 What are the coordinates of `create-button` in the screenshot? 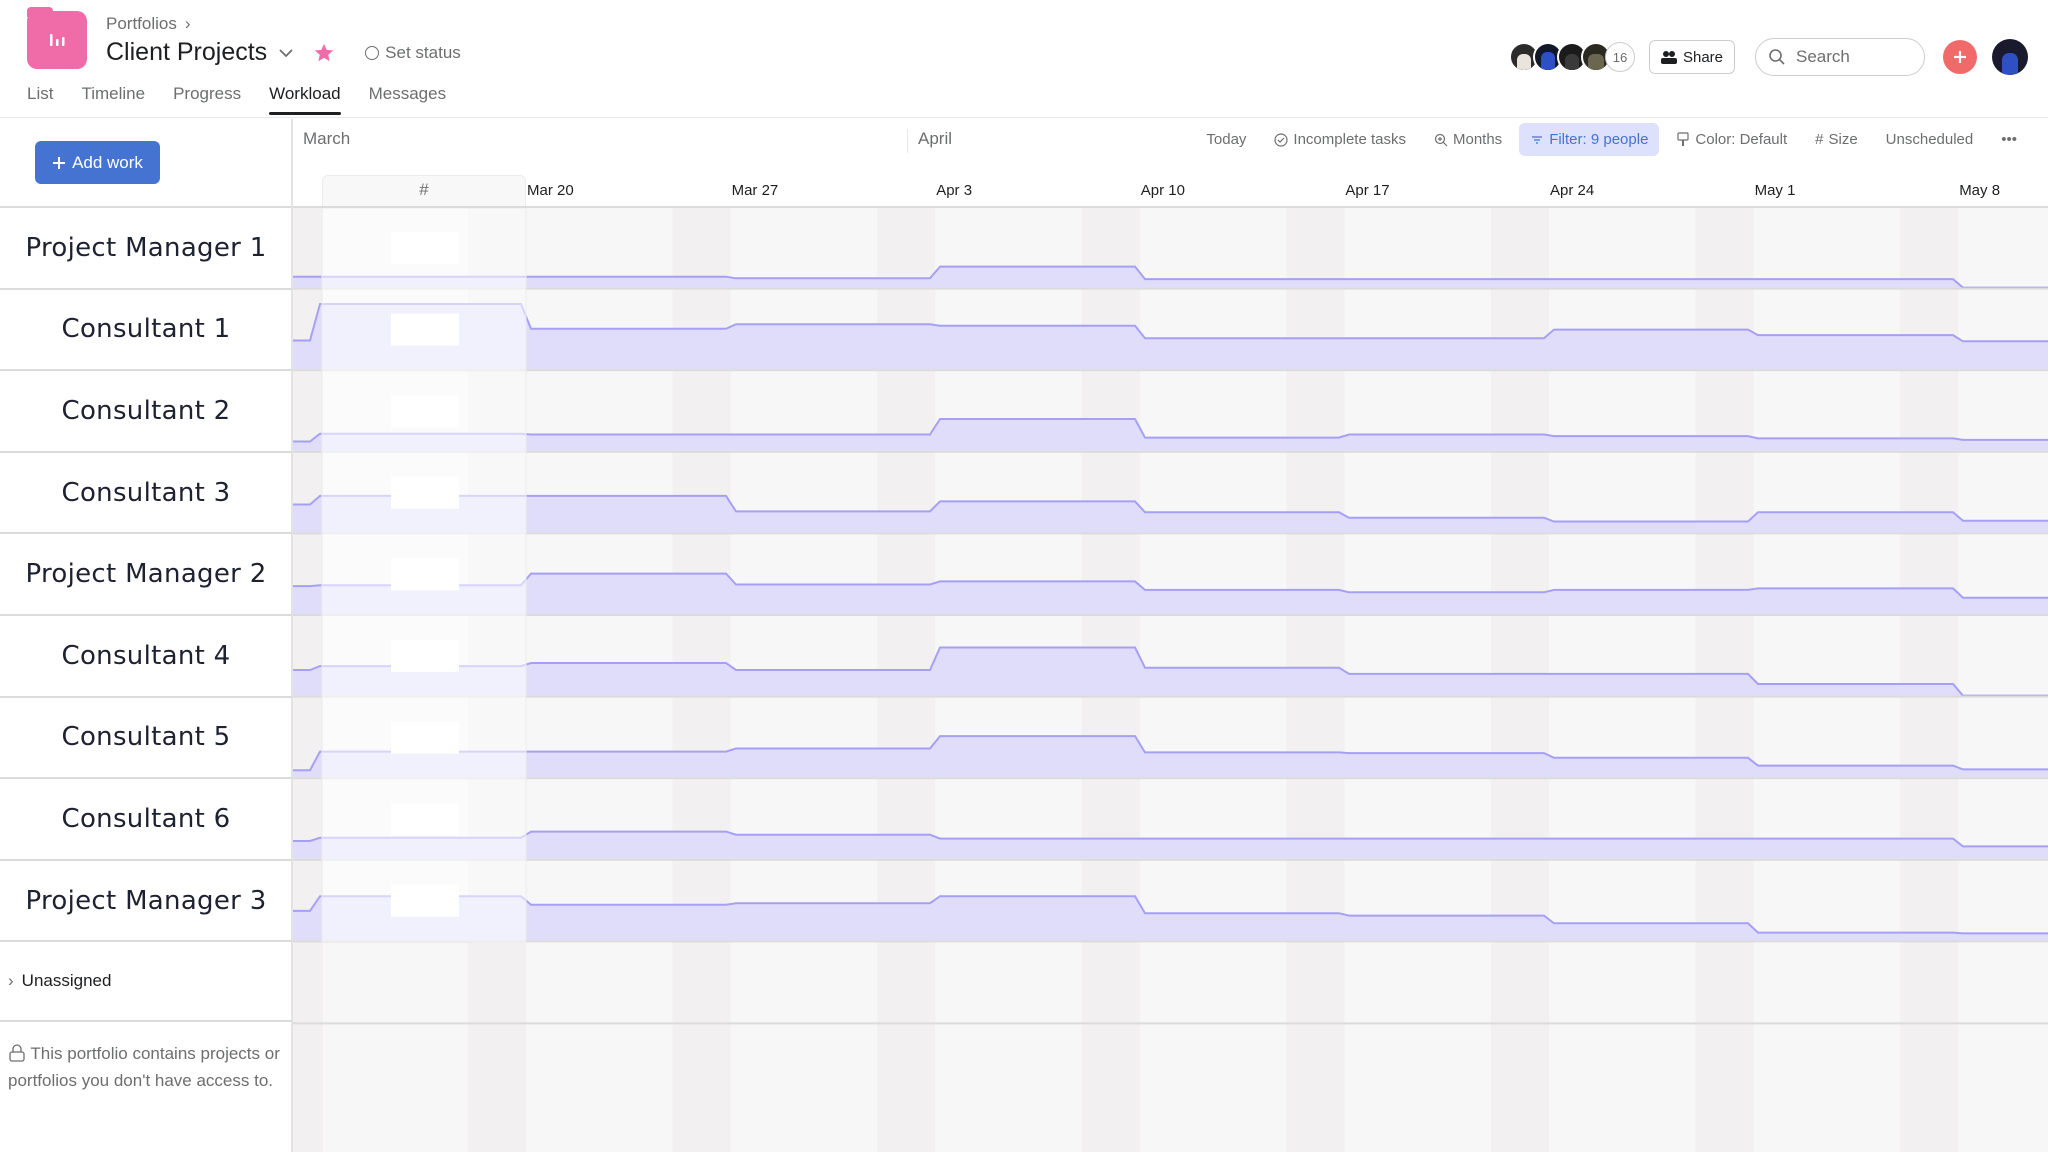 It's located at (1960, 57).